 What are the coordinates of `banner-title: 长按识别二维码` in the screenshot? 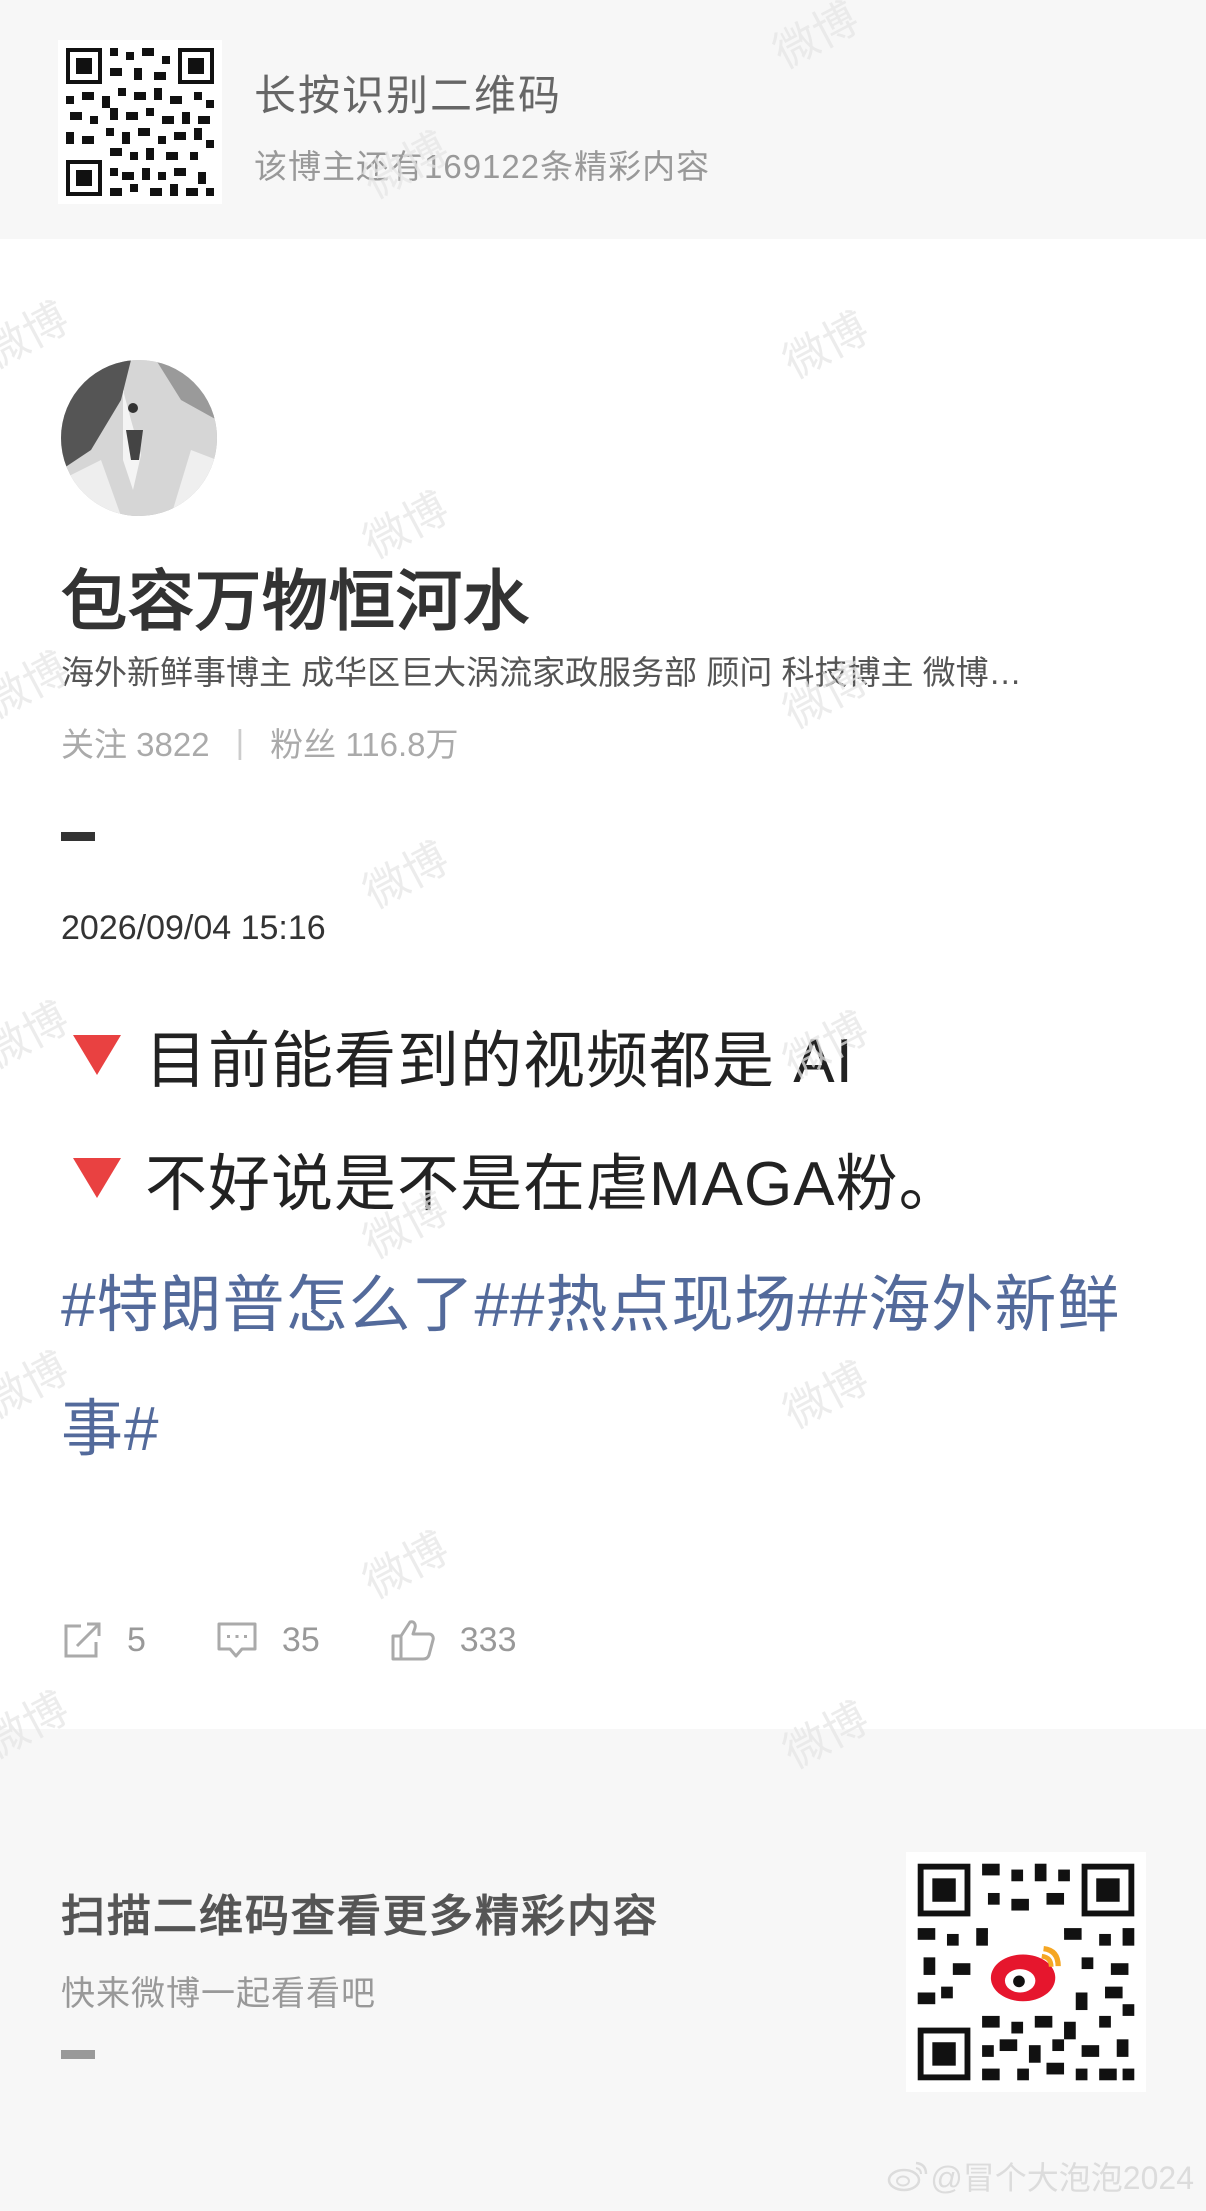 It's located at (408, 95).